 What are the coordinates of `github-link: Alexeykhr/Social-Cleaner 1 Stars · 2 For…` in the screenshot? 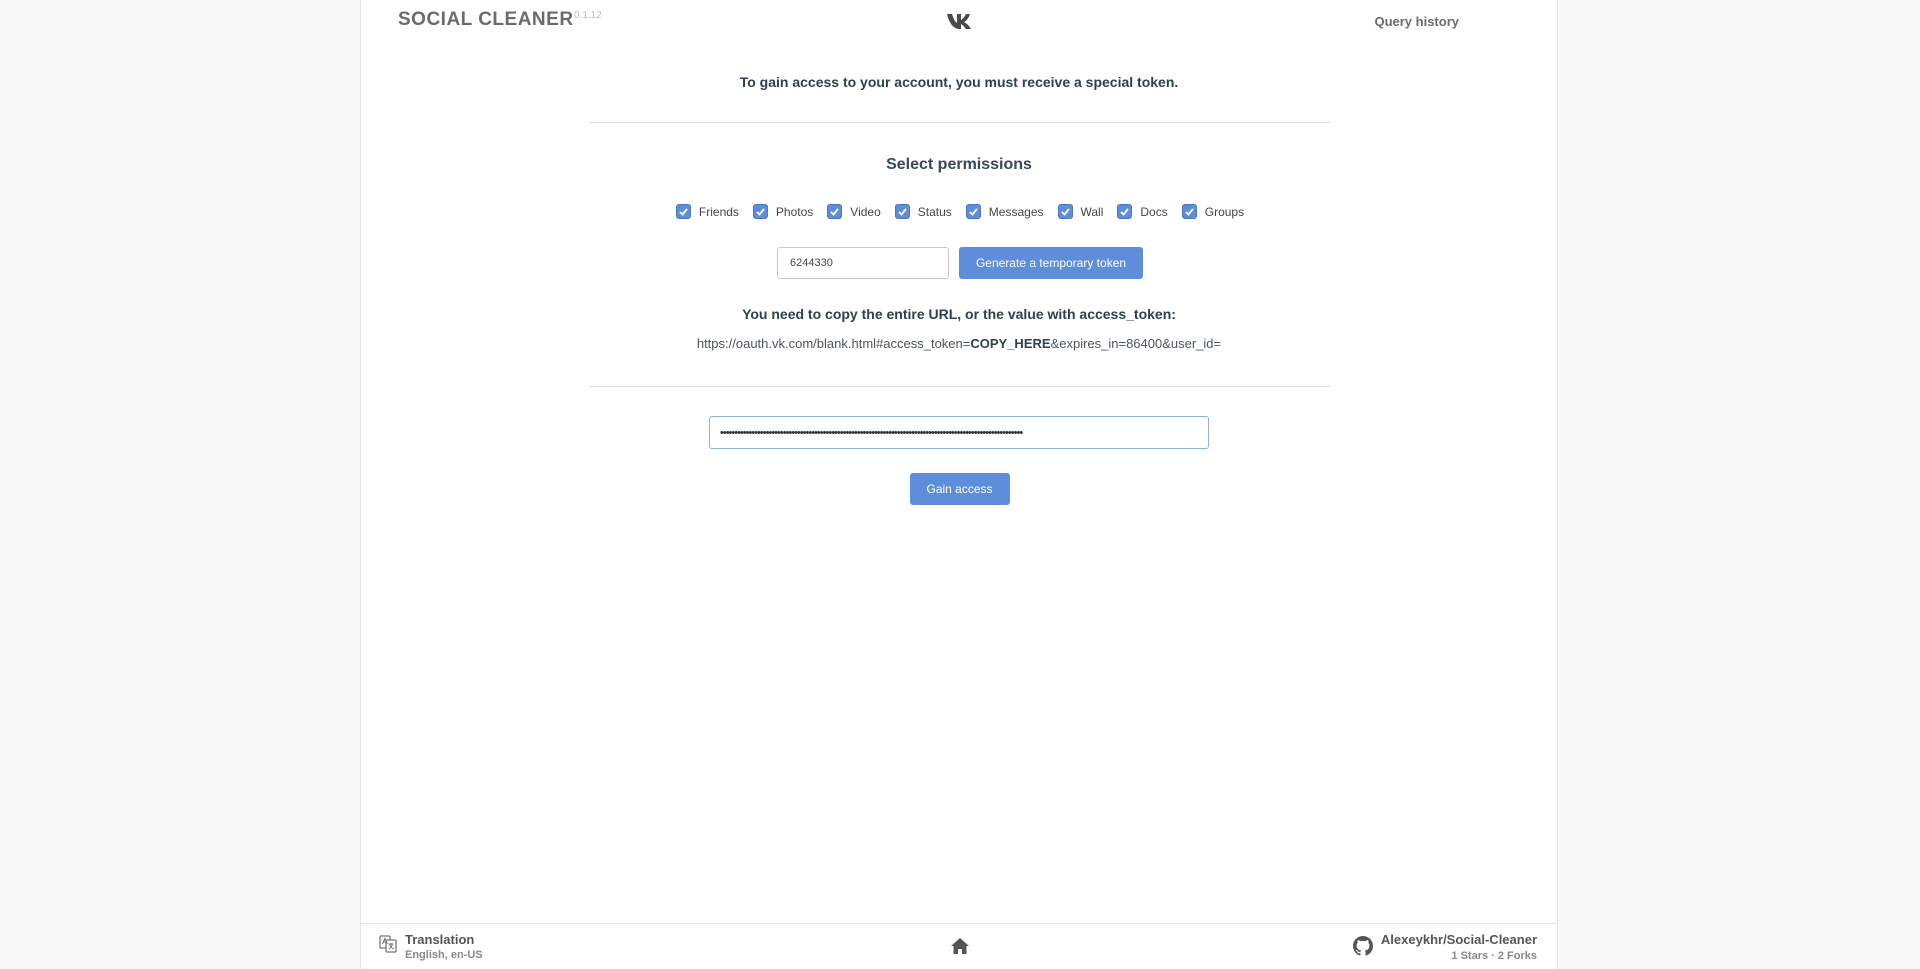 It's located at (1444, 947).